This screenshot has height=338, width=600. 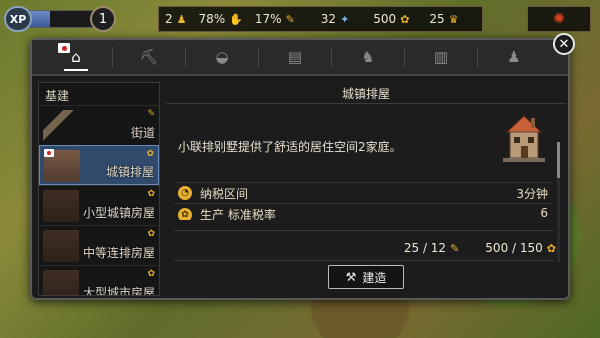 I want to click on list-item-small-townhouse: ✿ 小型城镇房屋, so click(x=99, y=205).